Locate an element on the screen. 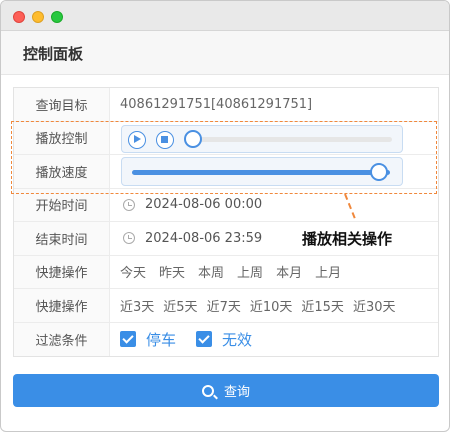 The image size is (450, 432). filter-row: 过滤条件 停车 无效 is located at coordinates (226, 339).